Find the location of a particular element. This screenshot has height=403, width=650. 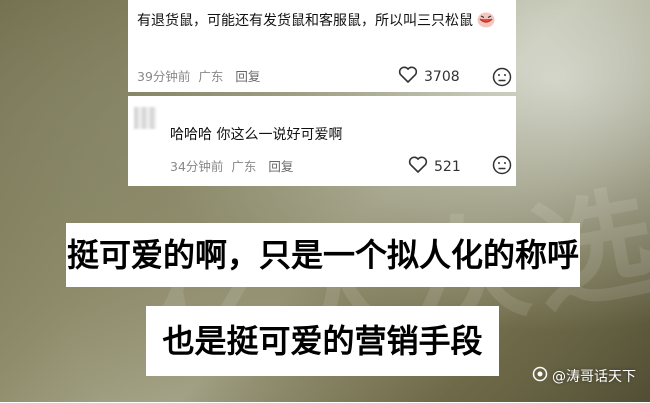

comment-meta: 39分钟前 广东 回复 is located at coordinates (198, 75).